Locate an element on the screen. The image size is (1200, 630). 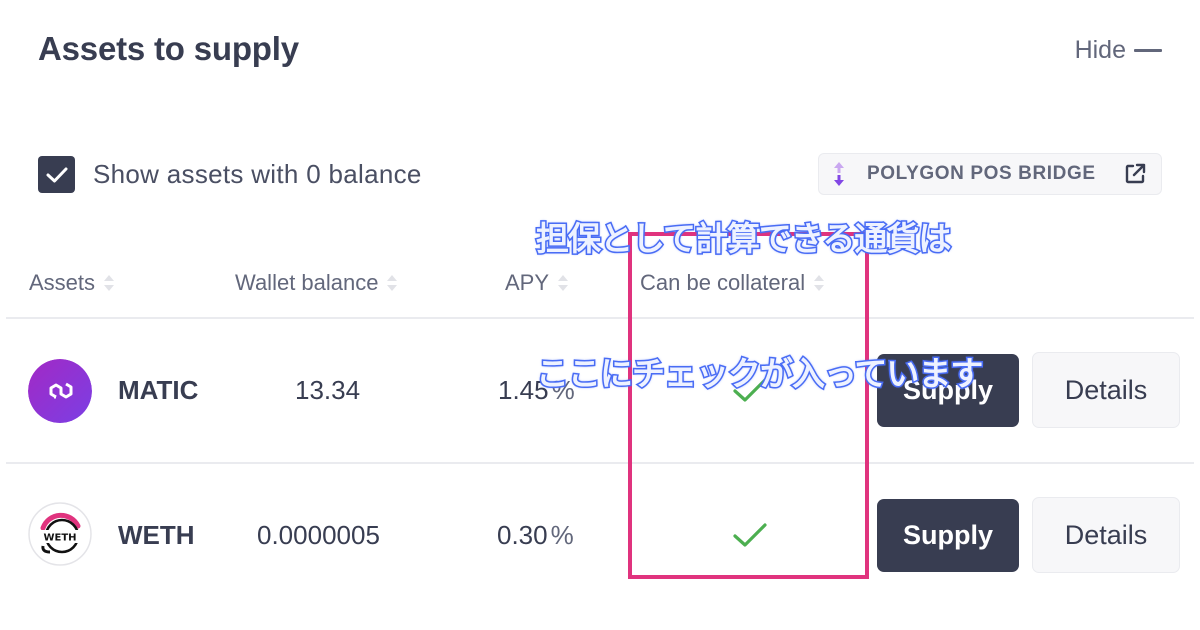
section-title: Assets to supply is located at coordinates (168, 48).